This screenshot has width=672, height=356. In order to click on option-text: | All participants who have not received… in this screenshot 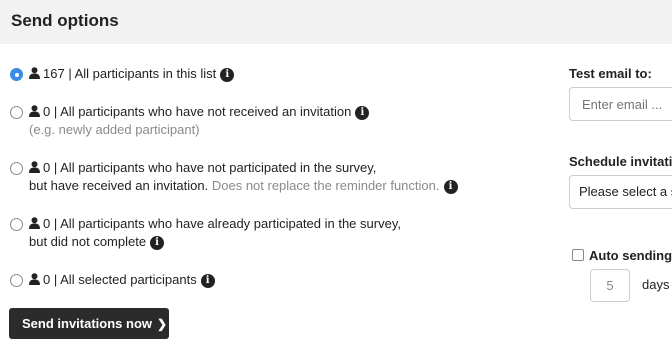, I will do `click(202, 111)`.